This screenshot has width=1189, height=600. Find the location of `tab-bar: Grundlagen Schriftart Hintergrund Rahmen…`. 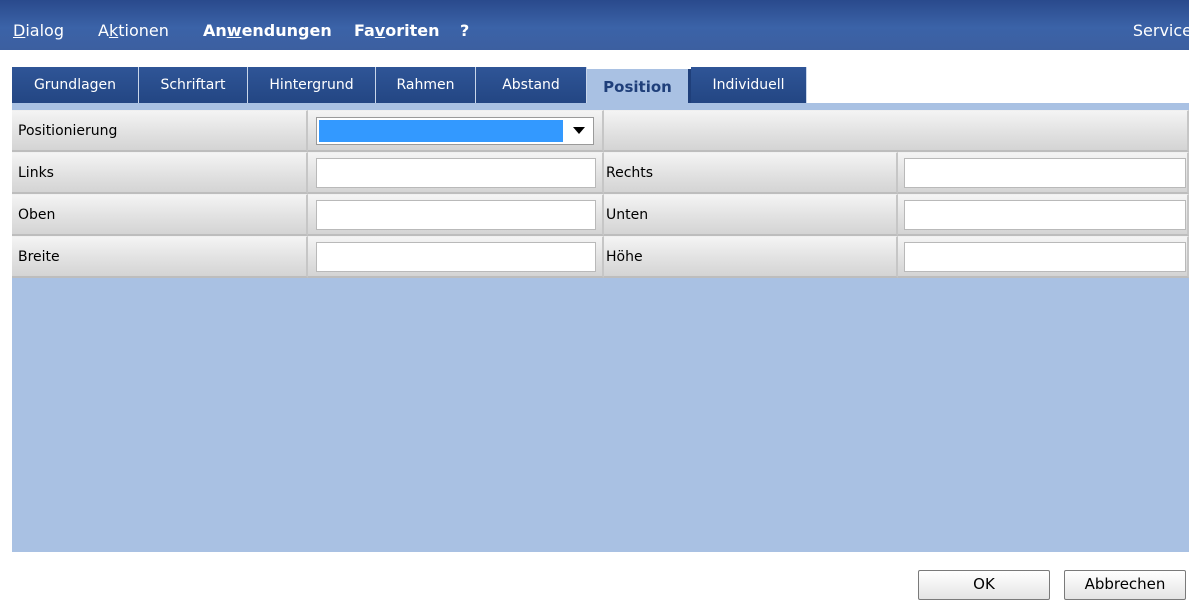

tab-bar: Grundlagen Schriftart Hintergrund Rahmen… is located at coordinates (600, 86).